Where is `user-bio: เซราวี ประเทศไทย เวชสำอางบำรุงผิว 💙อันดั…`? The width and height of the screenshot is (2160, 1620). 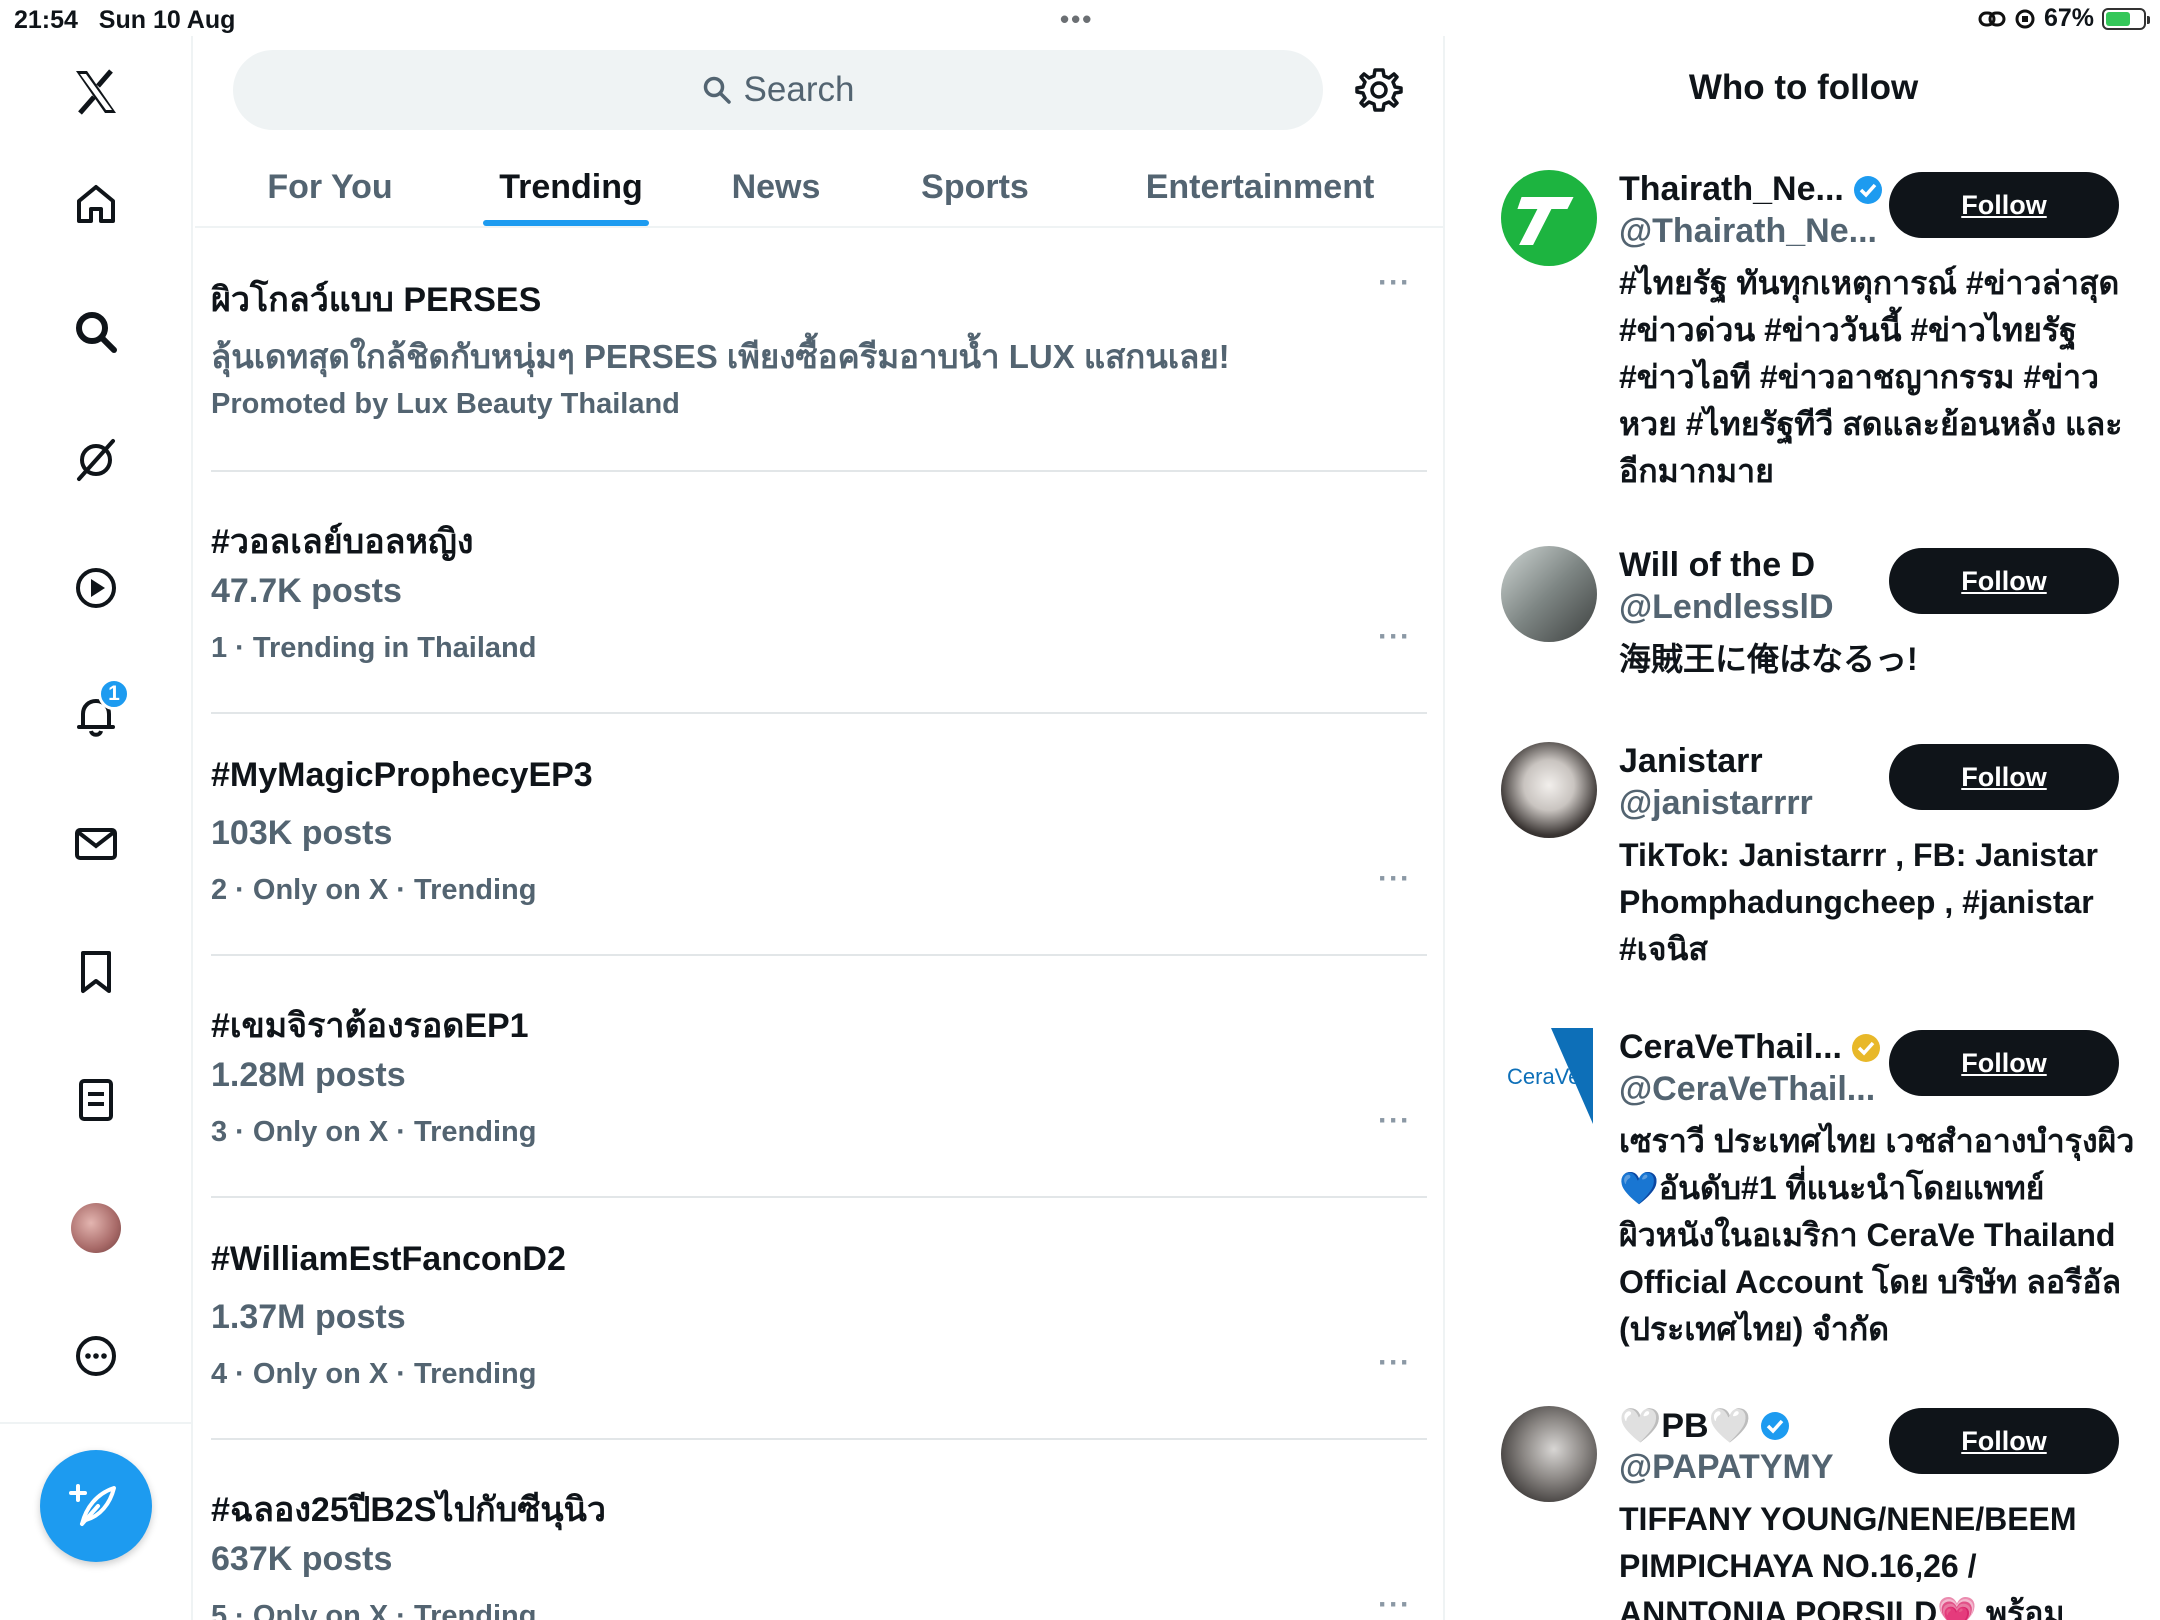 user-bio: เซราวี ประเทศไทย เวชสำอางบำรุงผิว 💙อันดั… is located at coordinates (1877, 1235).